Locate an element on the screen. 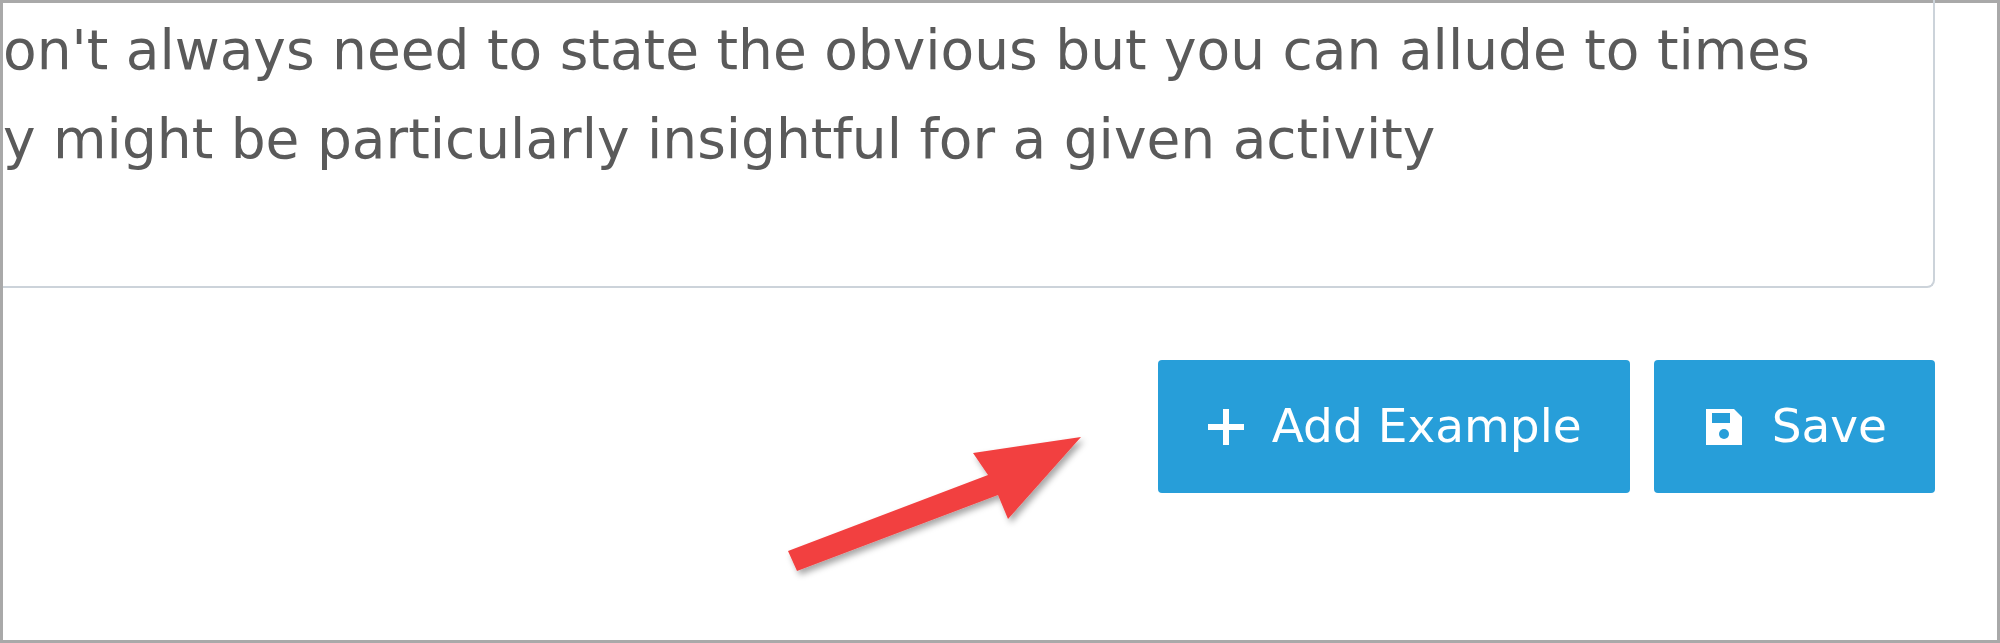 This screenshot has width=2000, height=643. add-button: Add Example is located at coordinates (1393, 426).